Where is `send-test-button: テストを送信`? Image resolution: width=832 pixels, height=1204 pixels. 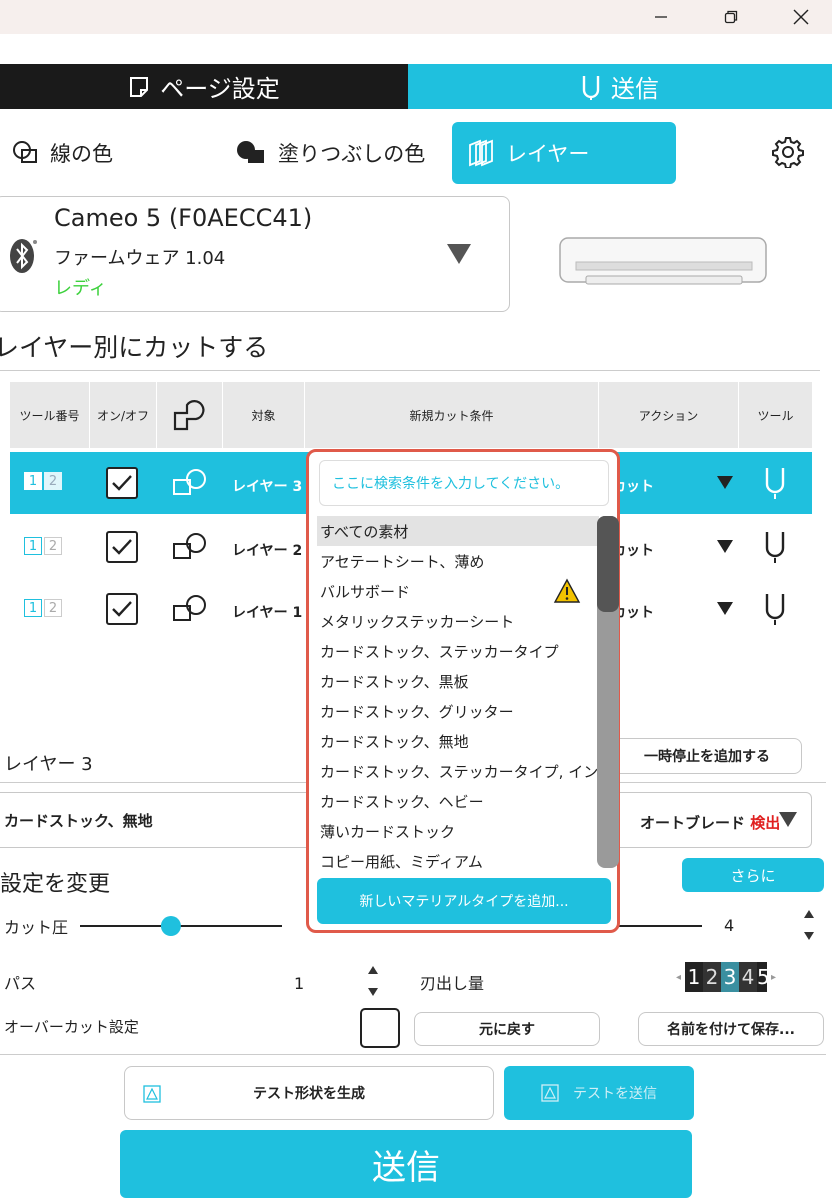 send-test-button: テストを送信 is located at coordinates (599, 1093).